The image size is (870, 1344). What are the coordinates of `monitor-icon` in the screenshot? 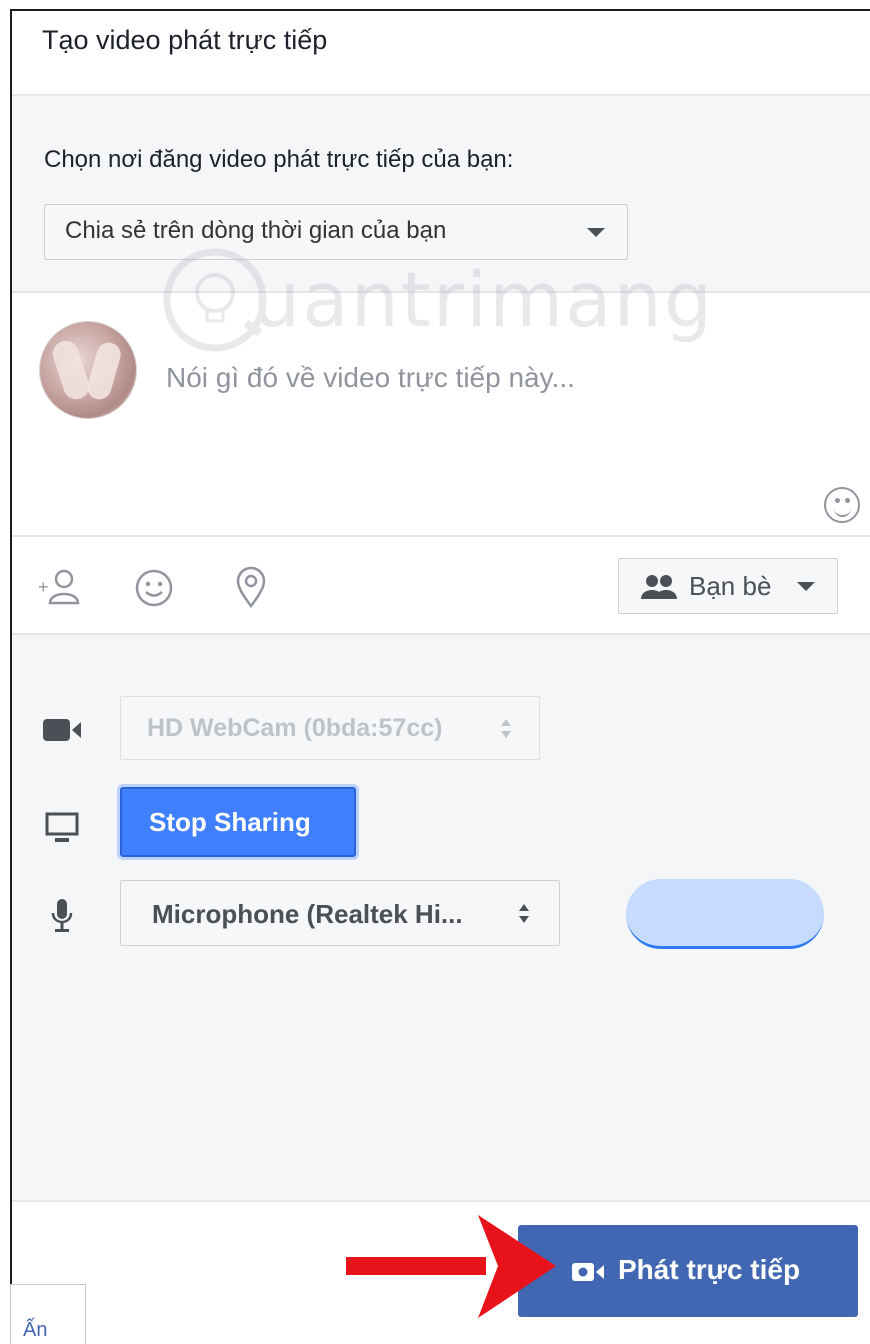 It's located at (62, 827).